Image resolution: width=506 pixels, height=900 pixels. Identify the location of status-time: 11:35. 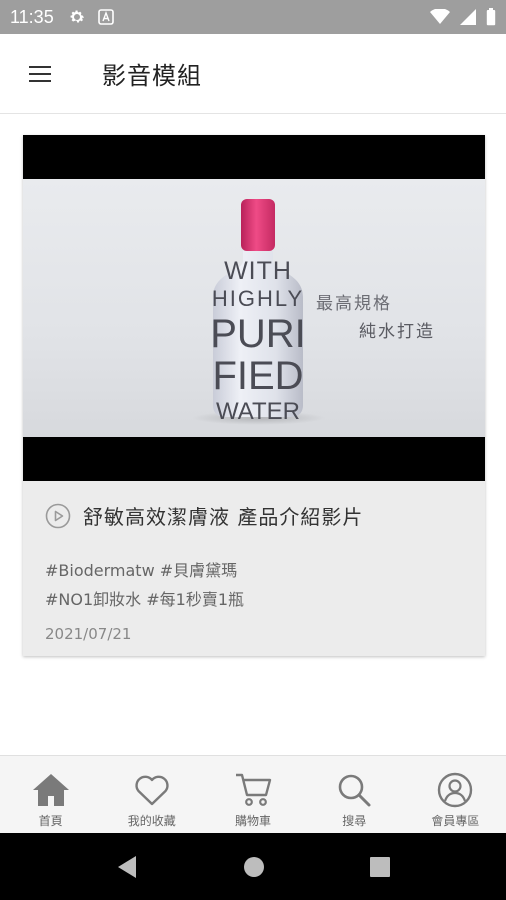
(32, 16).